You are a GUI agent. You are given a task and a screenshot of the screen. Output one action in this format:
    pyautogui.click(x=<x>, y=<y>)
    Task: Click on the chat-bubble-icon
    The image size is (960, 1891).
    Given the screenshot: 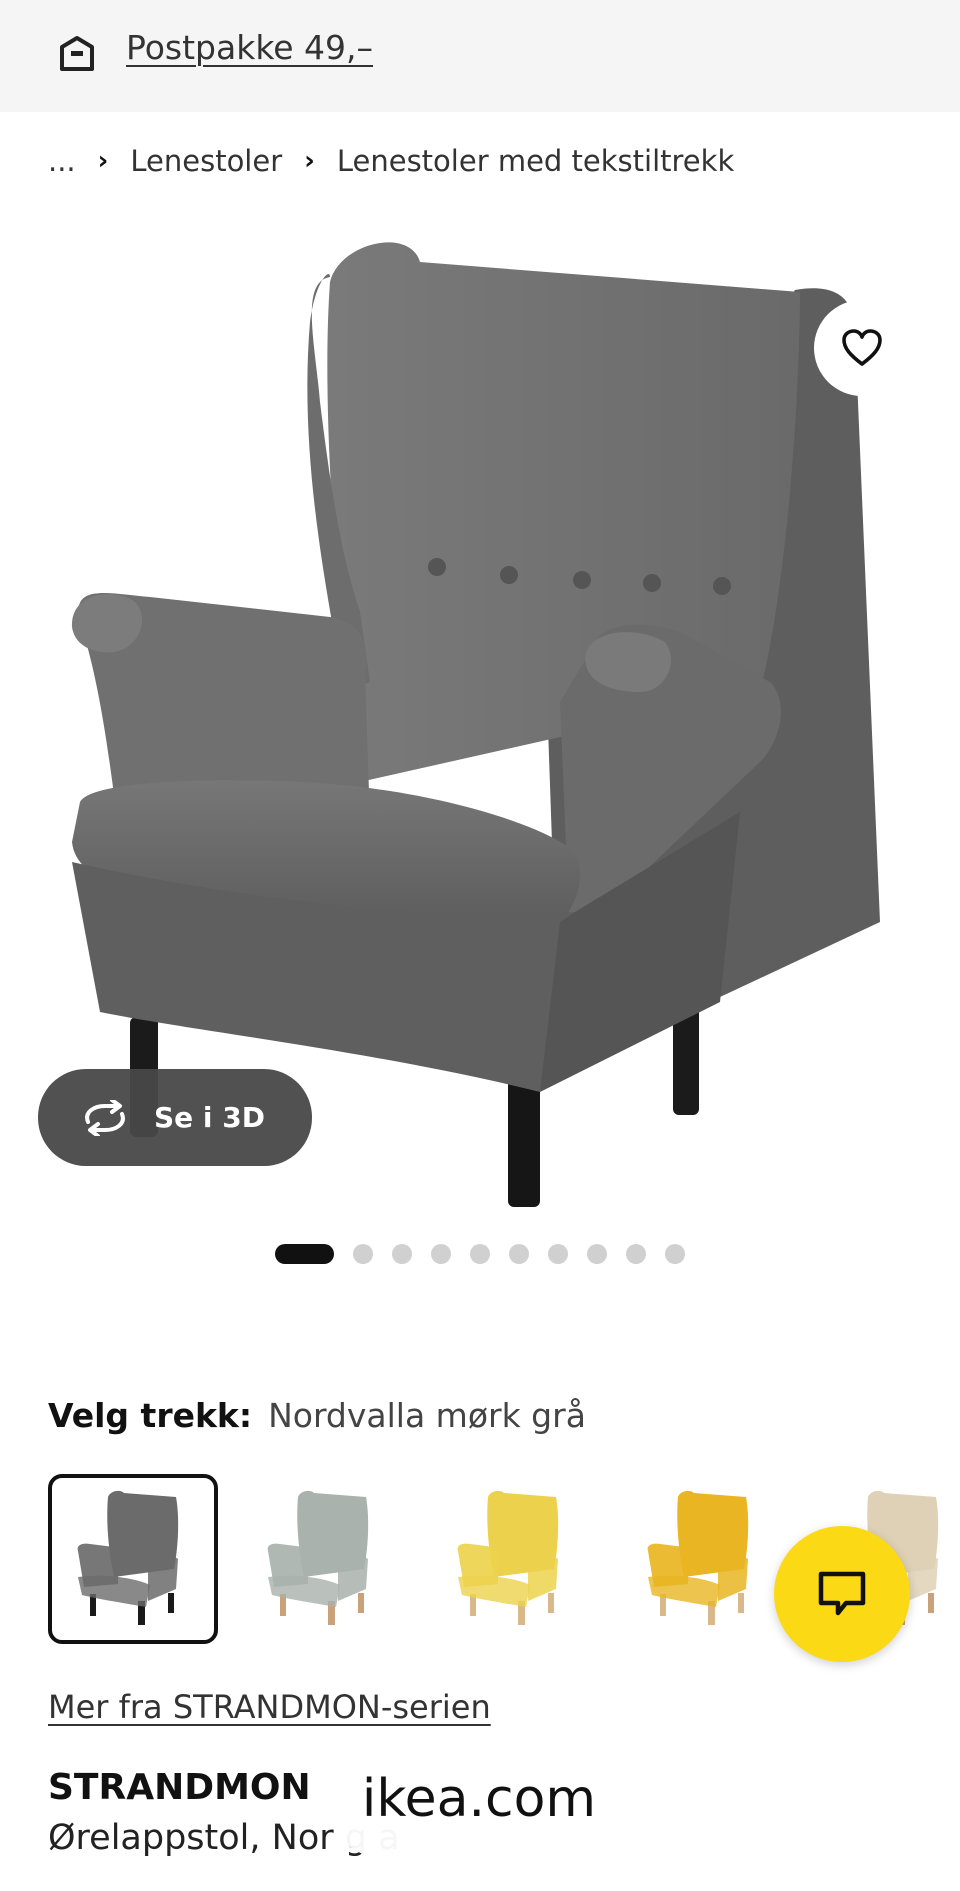 What is the action you would take?
    pyautogui.click(x=842, y=1593)
    